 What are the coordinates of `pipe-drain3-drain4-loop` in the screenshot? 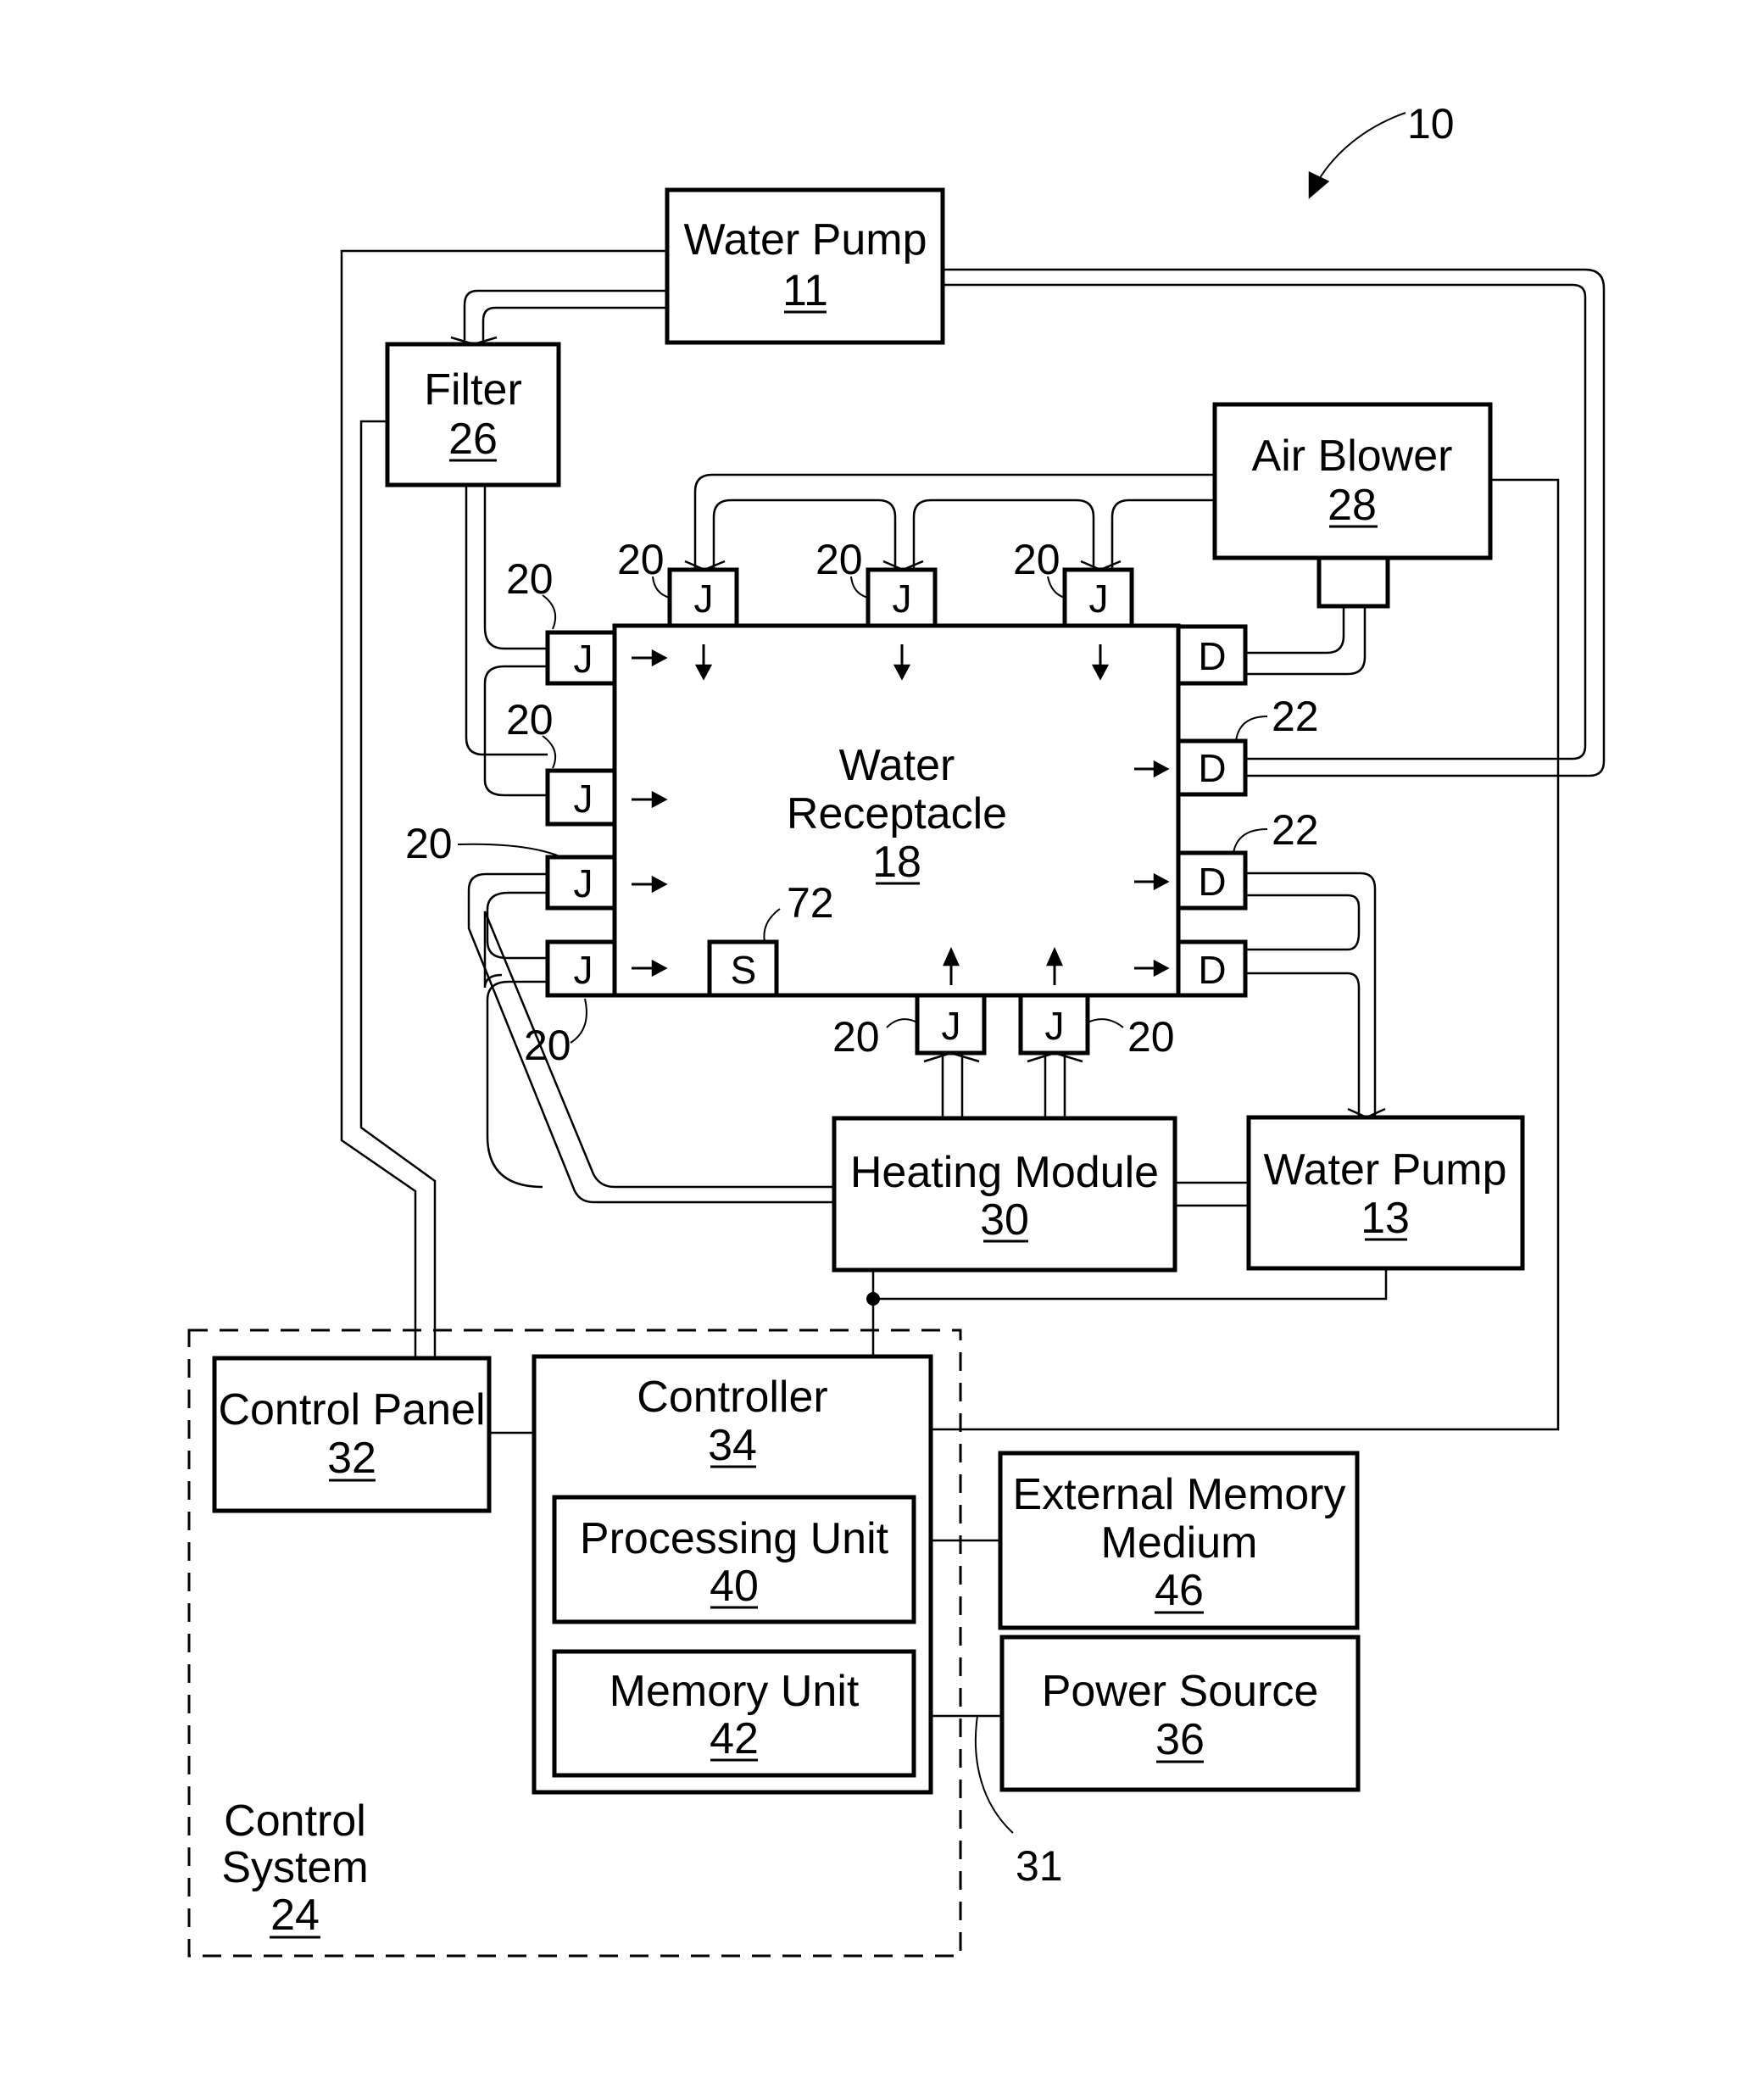 It's located at (1303, 922).